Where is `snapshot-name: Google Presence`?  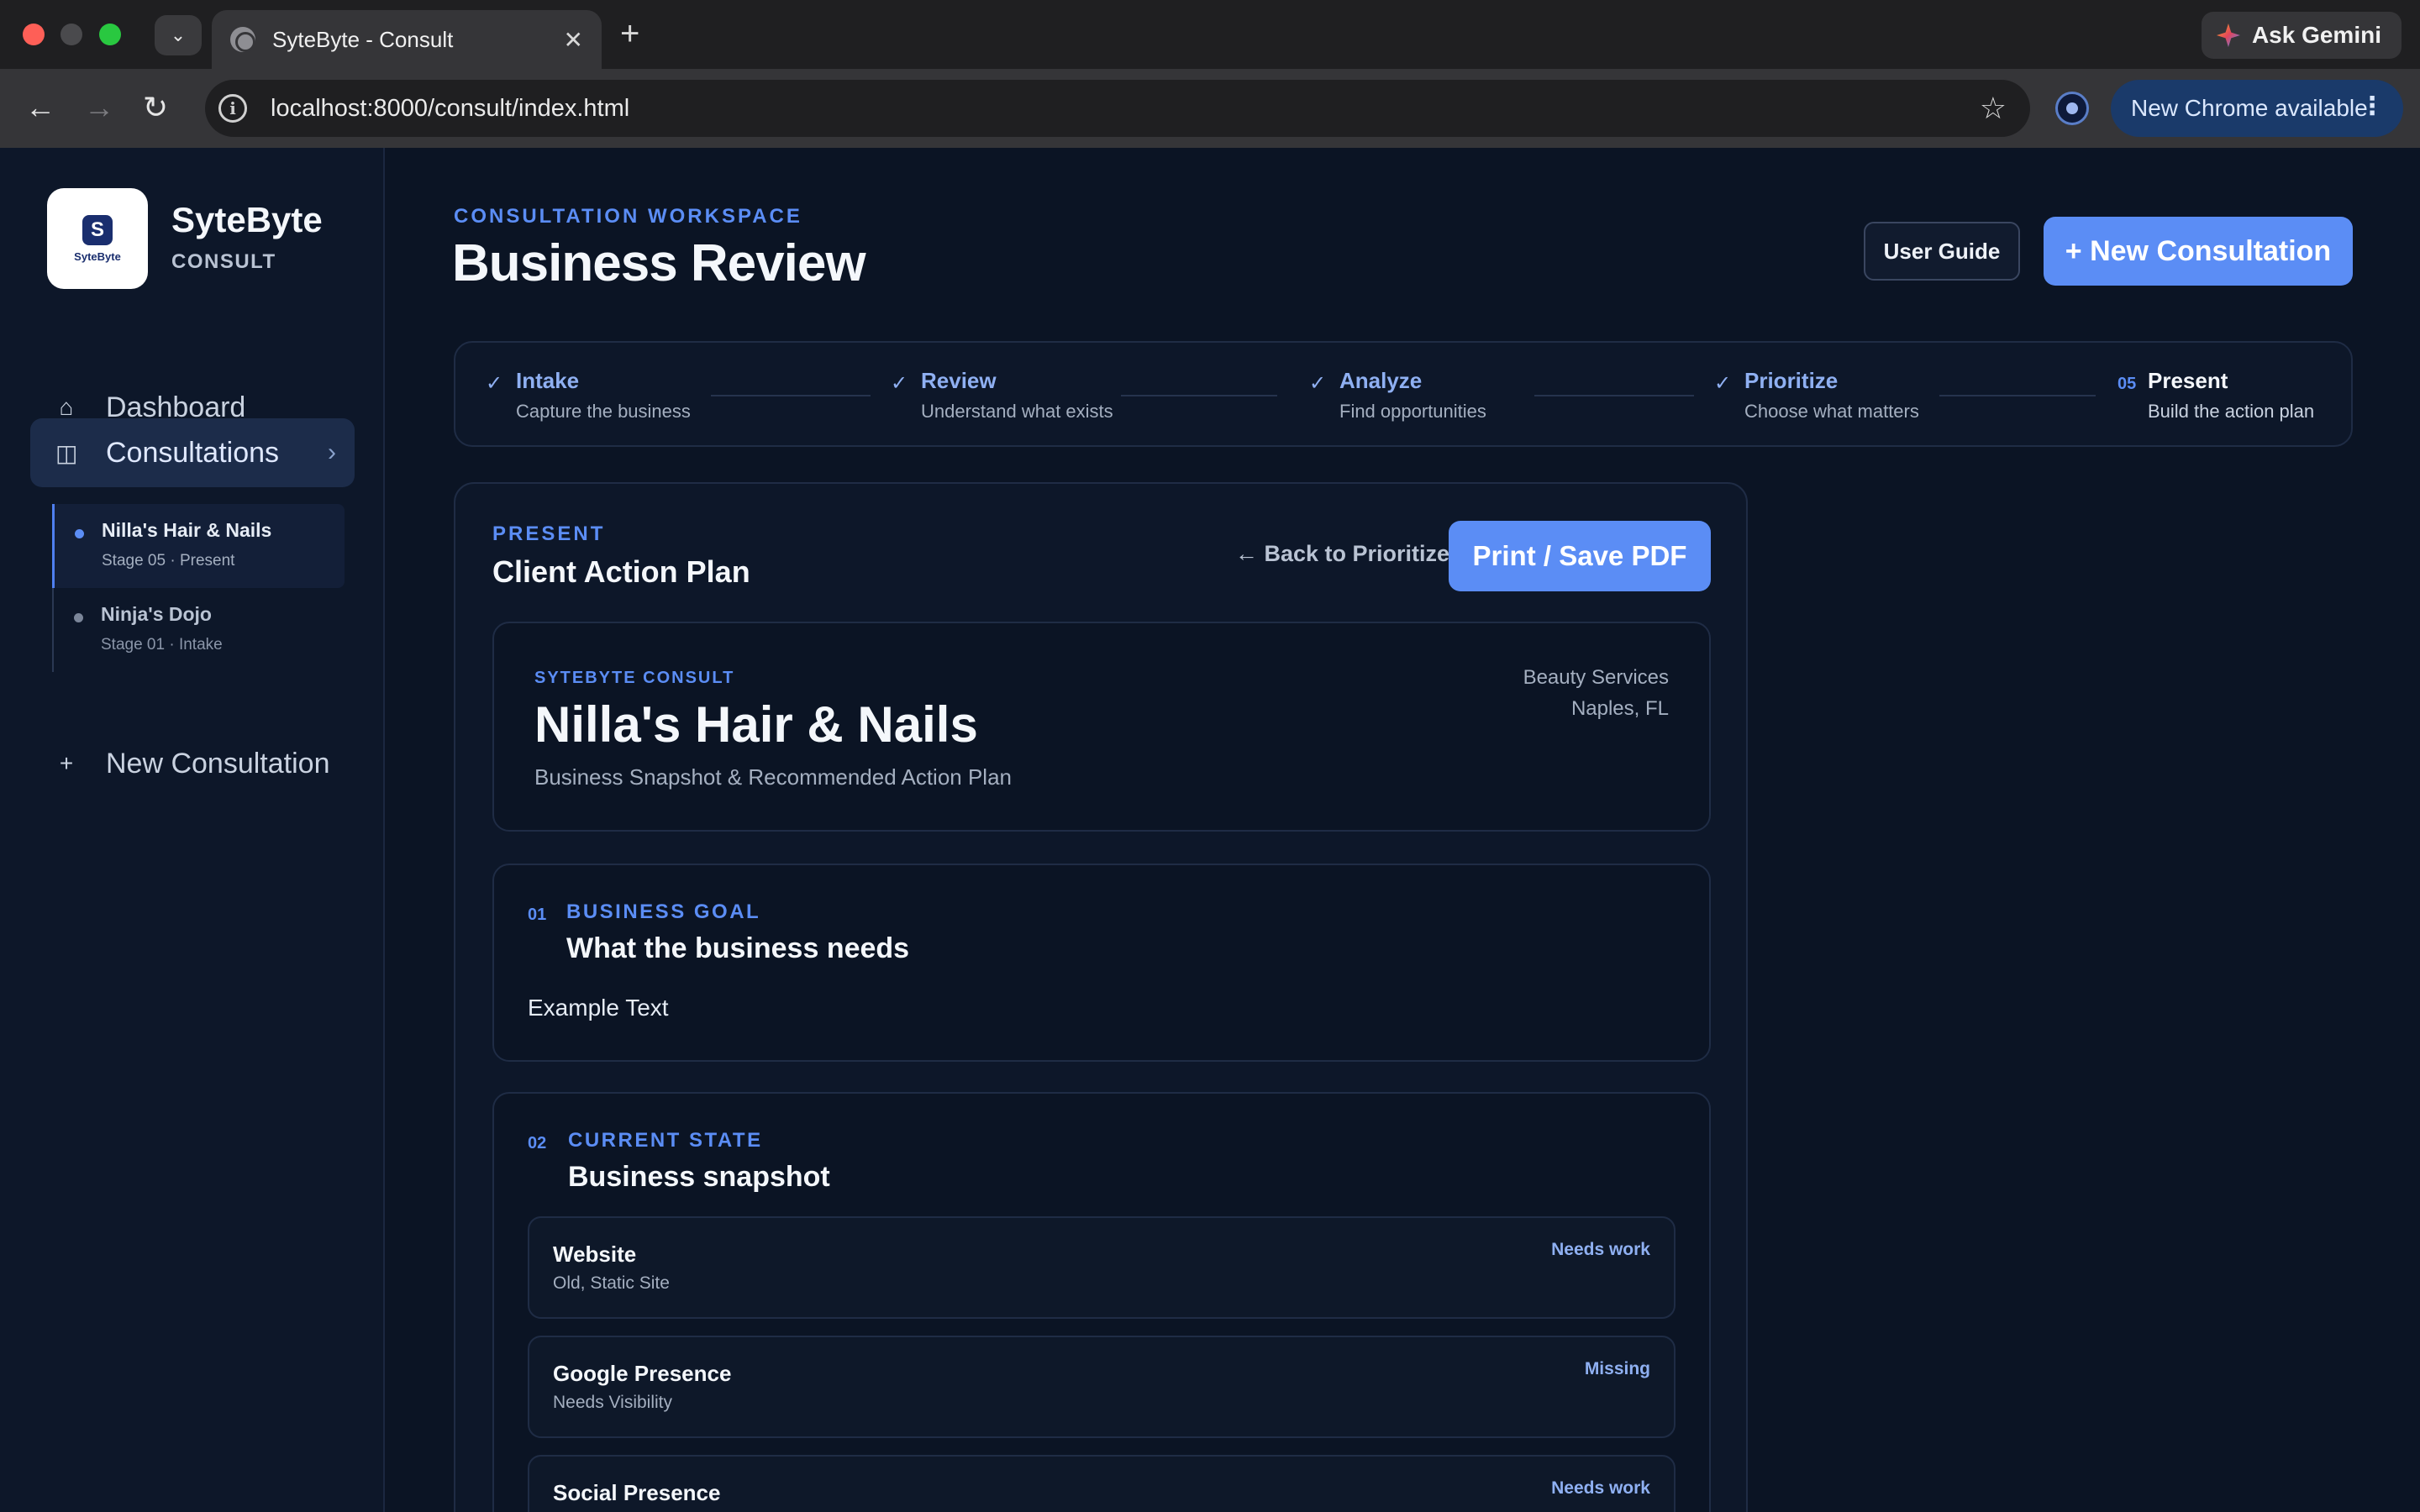
snapshot-name: Google Presence is located at coordinates (643, 1373).